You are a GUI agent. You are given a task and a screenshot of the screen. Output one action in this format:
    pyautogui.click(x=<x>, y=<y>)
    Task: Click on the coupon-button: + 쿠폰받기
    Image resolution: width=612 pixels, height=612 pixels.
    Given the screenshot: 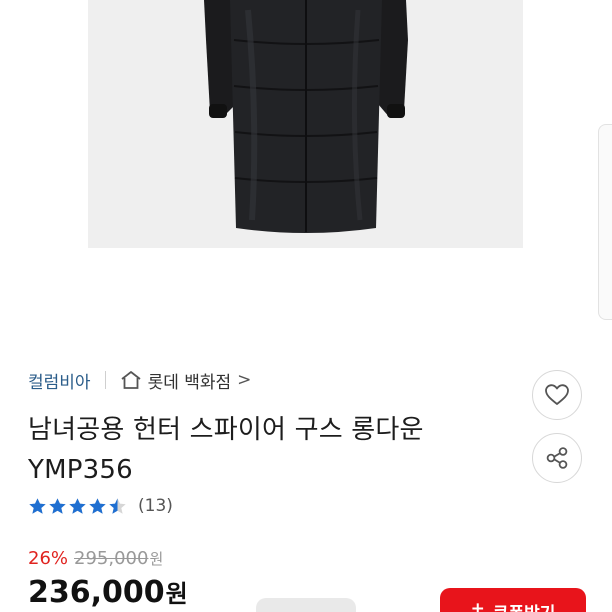 What is the action you would take?
    pyautogui.click(x=513, y=600)
    